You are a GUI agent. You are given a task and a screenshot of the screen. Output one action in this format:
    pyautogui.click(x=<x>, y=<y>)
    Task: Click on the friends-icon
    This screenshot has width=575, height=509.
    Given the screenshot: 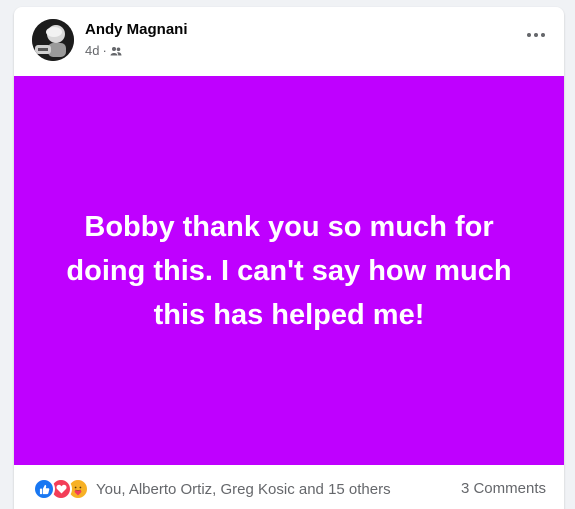 What is the action you would take?
    pyautogui.click(x=116, y=51)
    